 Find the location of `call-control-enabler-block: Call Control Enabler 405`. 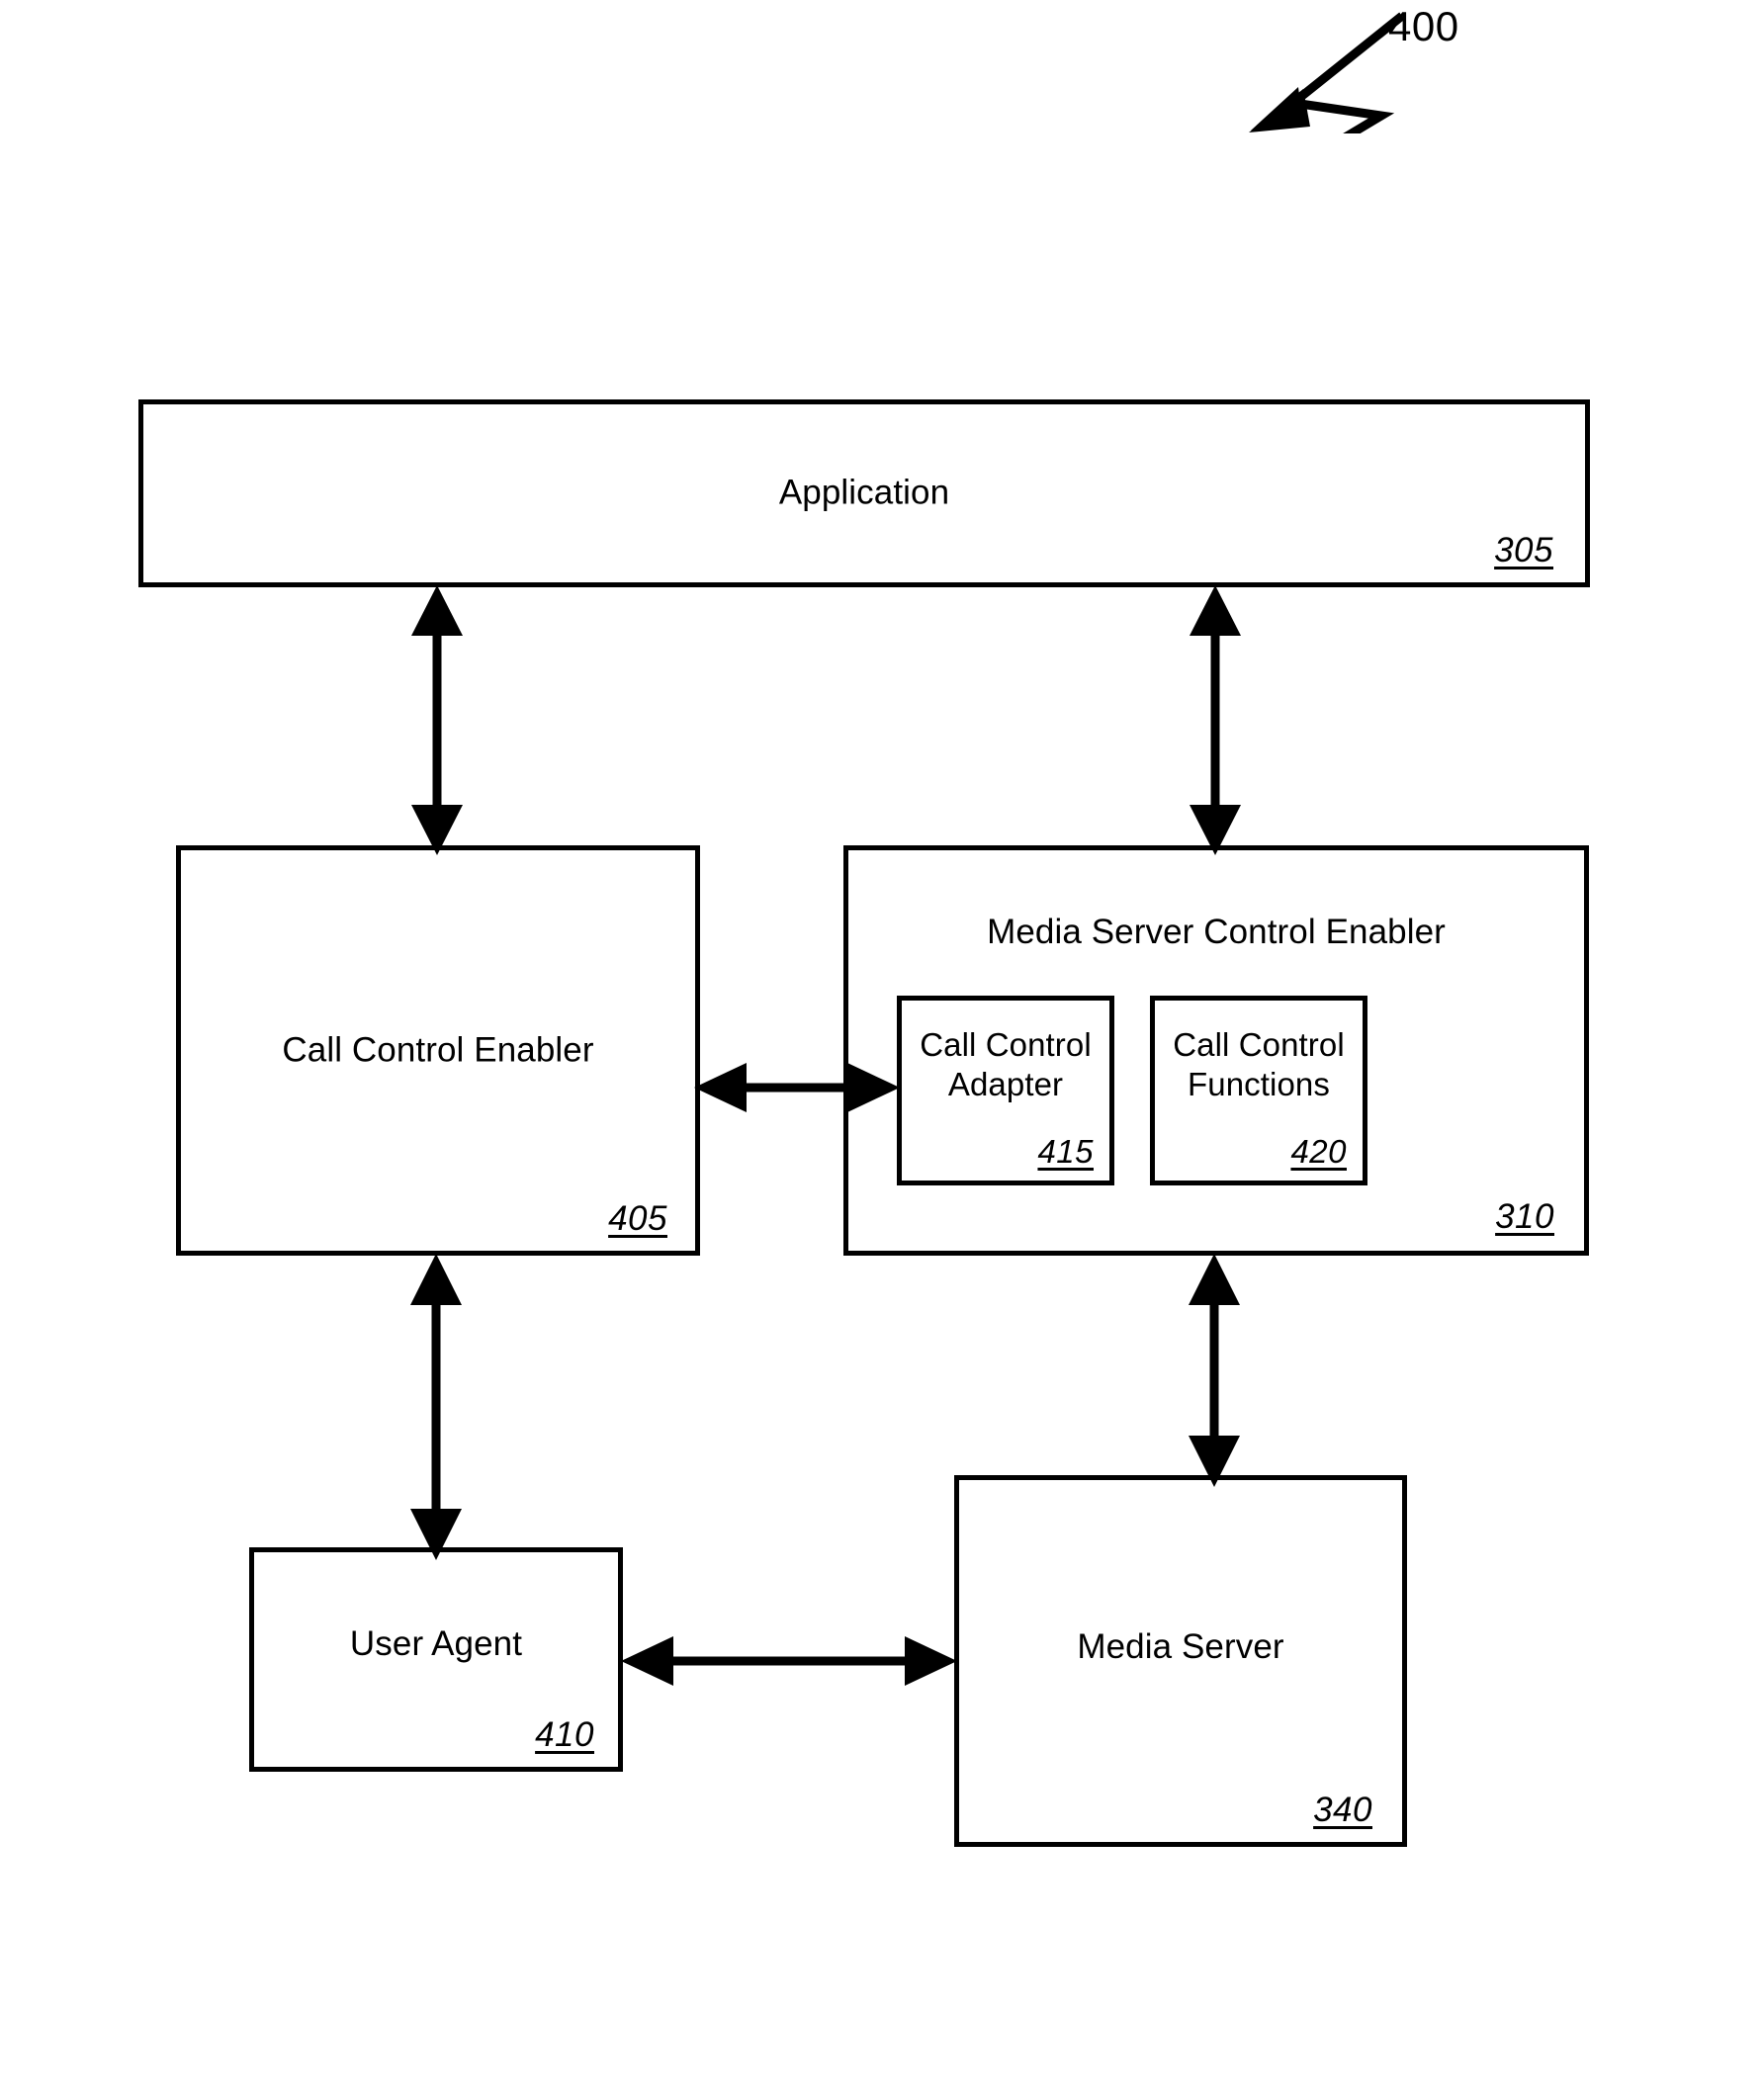

call-control-enabler-block: Call Control Enabler 405 is located at coordinates (438, 1050).